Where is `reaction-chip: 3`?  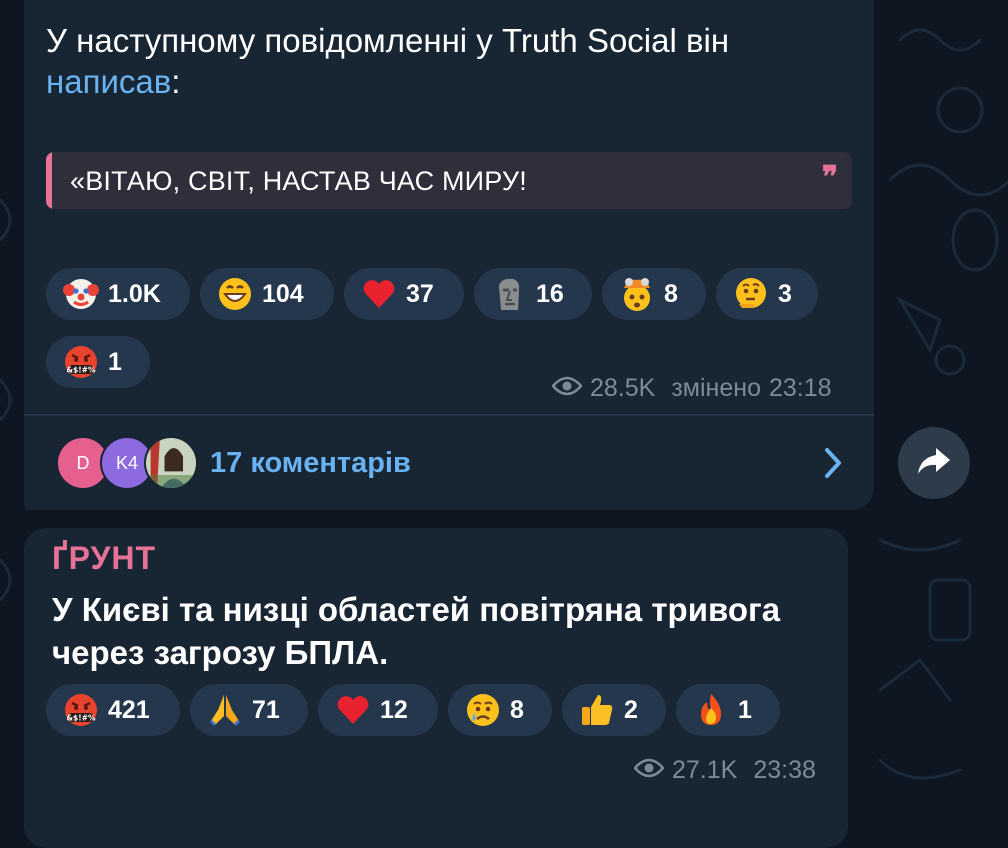 reaction-chip: 3 is located at coordinates (767, 294).